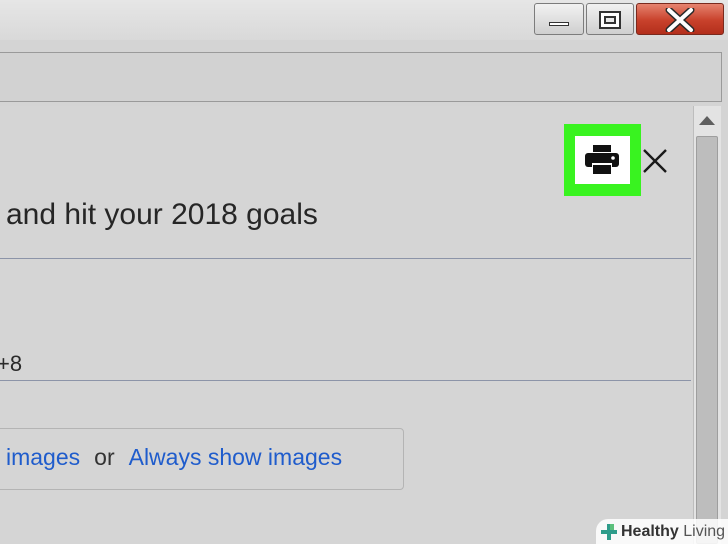  I want to click on window-close-button, so click(680, 19).